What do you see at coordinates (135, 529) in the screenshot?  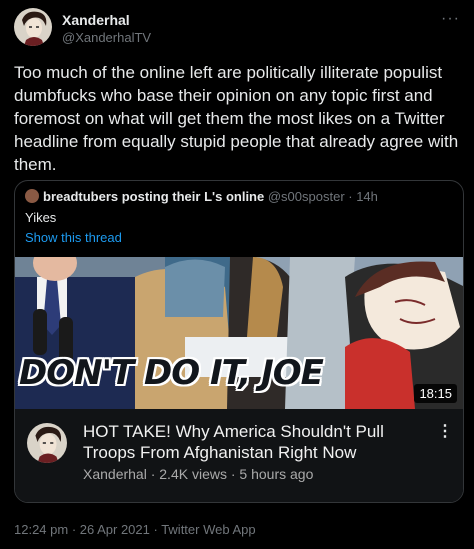 I see `tweet-timestamp: 12:24 pm · 26 Apr 2021 · Twitter Web App` at bounding box center [135, 529].